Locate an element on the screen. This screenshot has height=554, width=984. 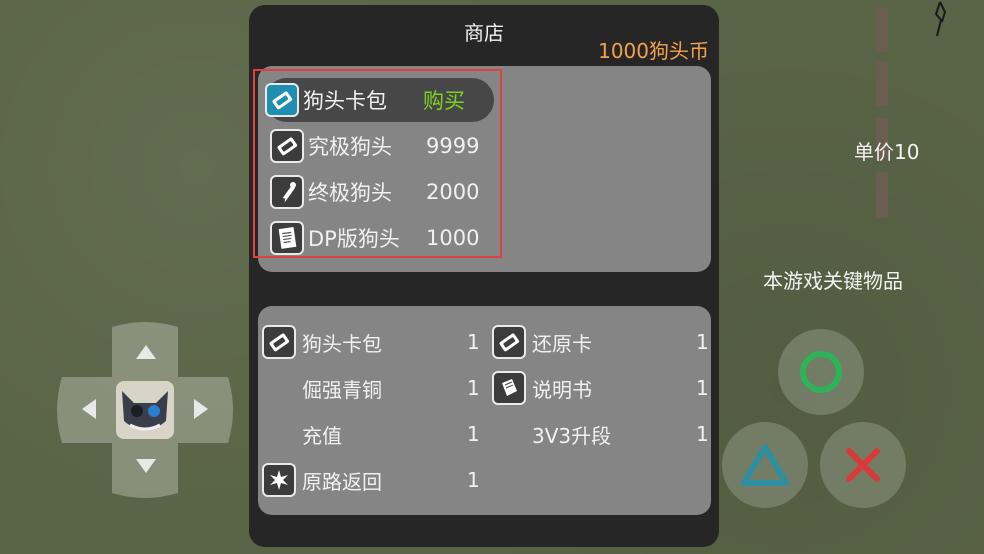
card-pack-icon is located at coordinates (282, 100).